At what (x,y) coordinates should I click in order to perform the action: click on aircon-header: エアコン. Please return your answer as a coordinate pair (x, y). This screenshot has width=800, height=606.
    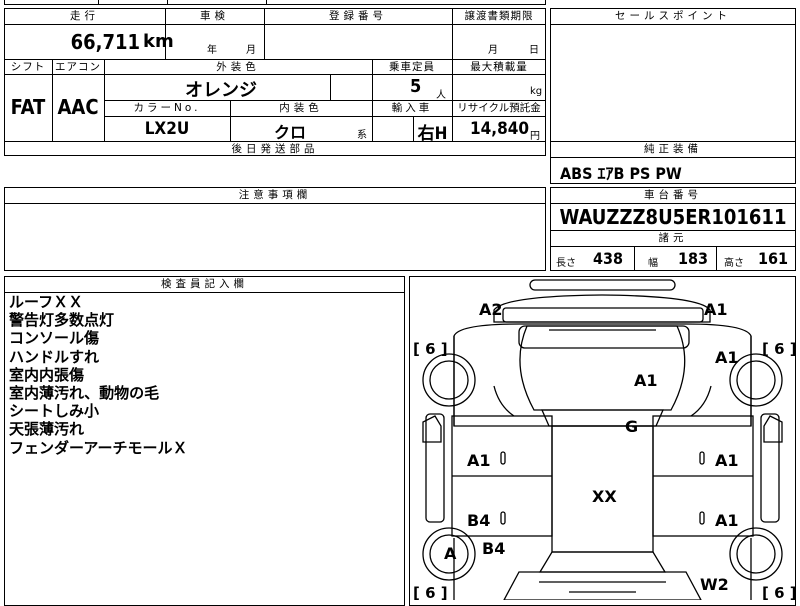
    Looking at the image, I should click on (78, 67).